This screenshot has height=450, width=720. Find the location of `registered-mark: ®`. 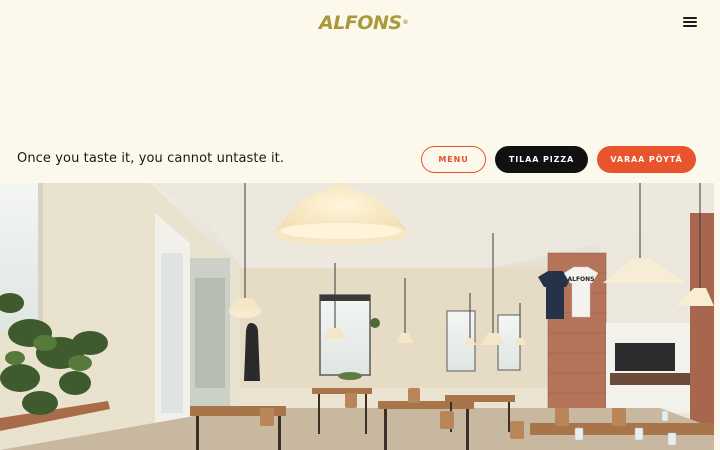

registered-mark: ® is located at coordinates (405, 22).